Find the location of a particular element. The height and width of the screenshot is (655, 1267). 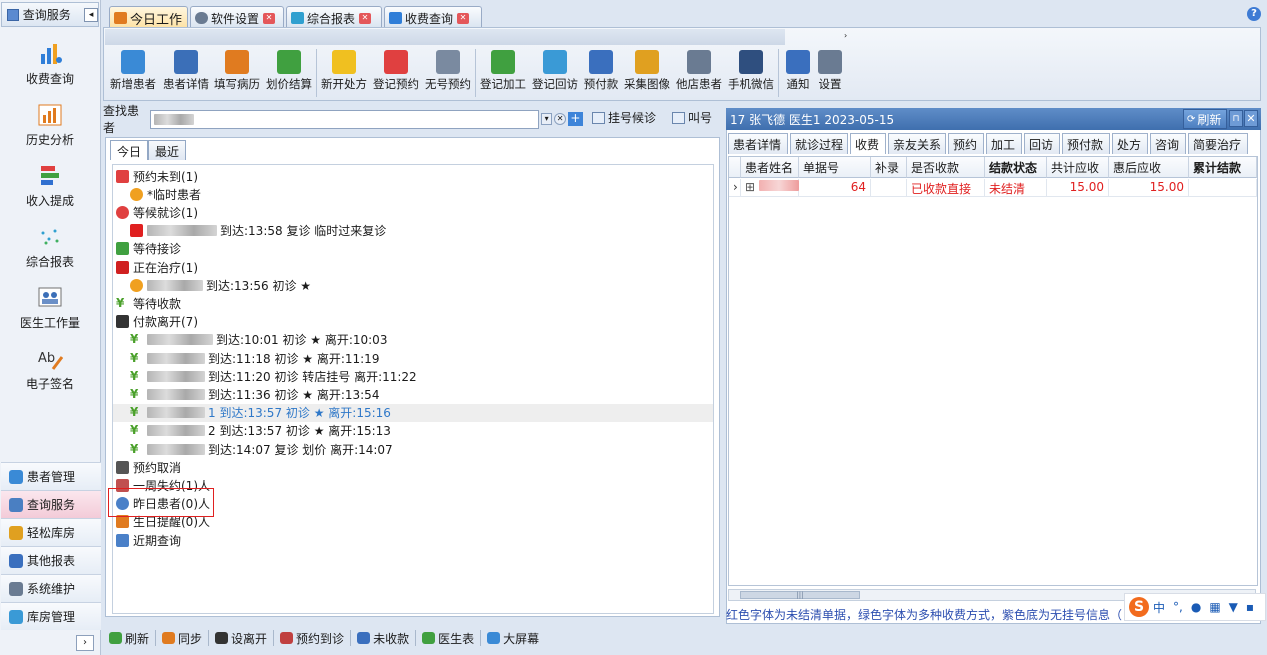

detail-tab: 患者详情 is located at coordinates (758, 143).